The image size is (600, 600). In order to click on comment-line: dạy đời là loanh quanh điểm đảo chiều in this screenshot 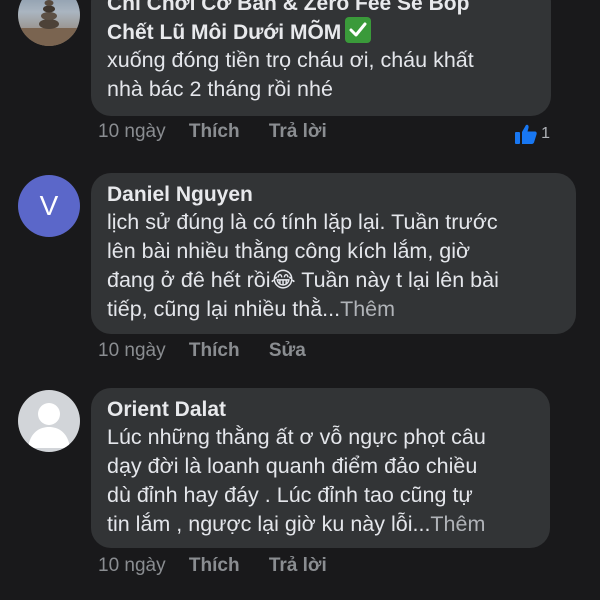, I will do `click(292, 466)`.